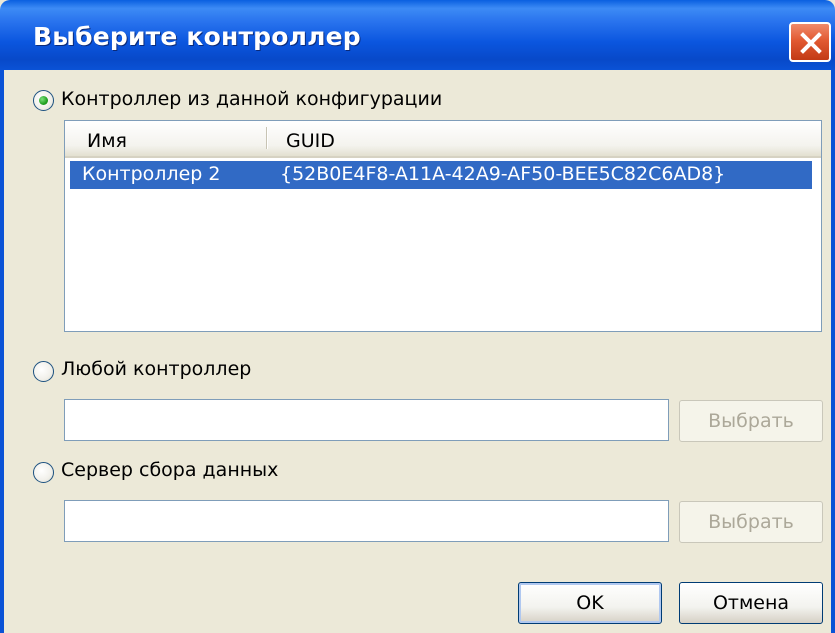  I want to click on list-header: Имя GUID, so click(443, 139).